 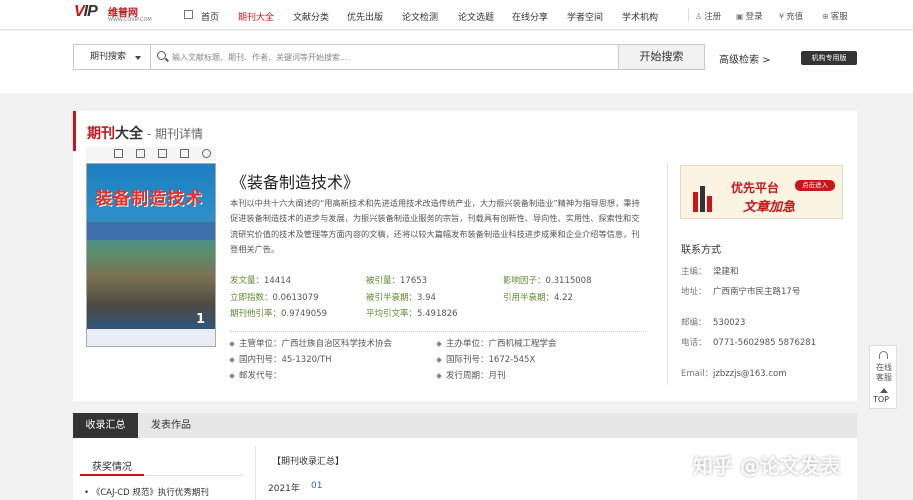 I want to click on watermark: 知乎 @论文发表, so click(x=766, y=466).